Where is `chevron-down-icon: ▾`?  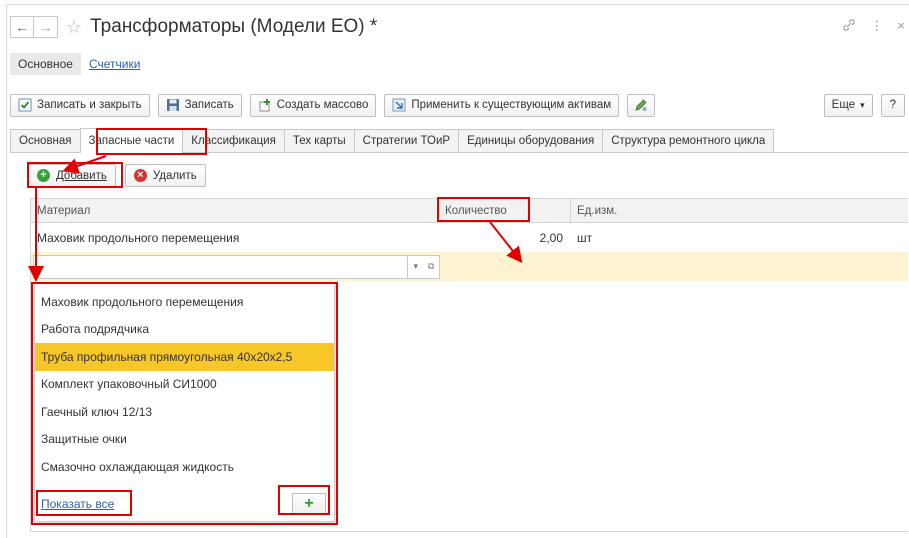 chevron-down-icon: ▾ is located at coordinates (862, 104).